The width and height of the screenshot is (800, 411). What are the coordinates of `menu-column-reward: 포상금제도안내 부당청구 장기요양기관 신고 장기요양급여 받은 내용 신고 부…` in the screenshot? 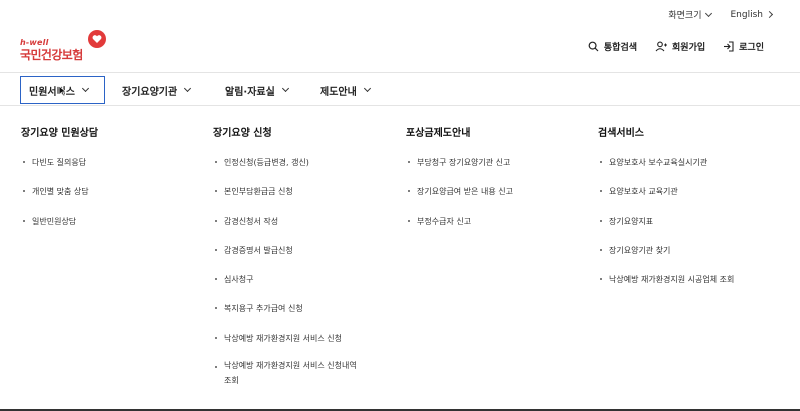 It's located at (459, 183).